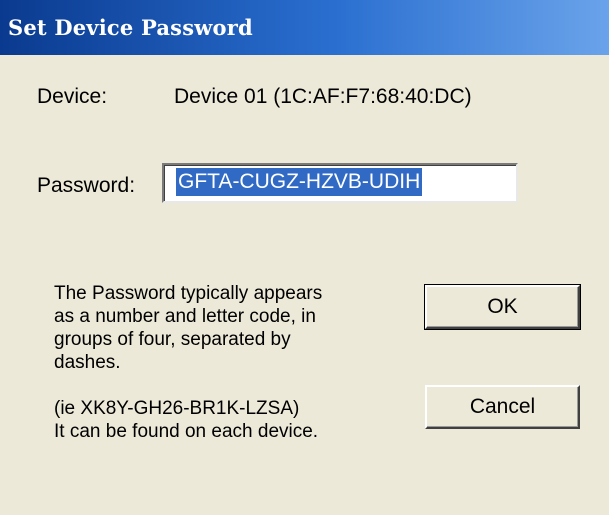  What do you see at coordinates (172, 339) in the screenshot?
I see `help-line: groups of four, separated by` at bounding box center [172, 339].